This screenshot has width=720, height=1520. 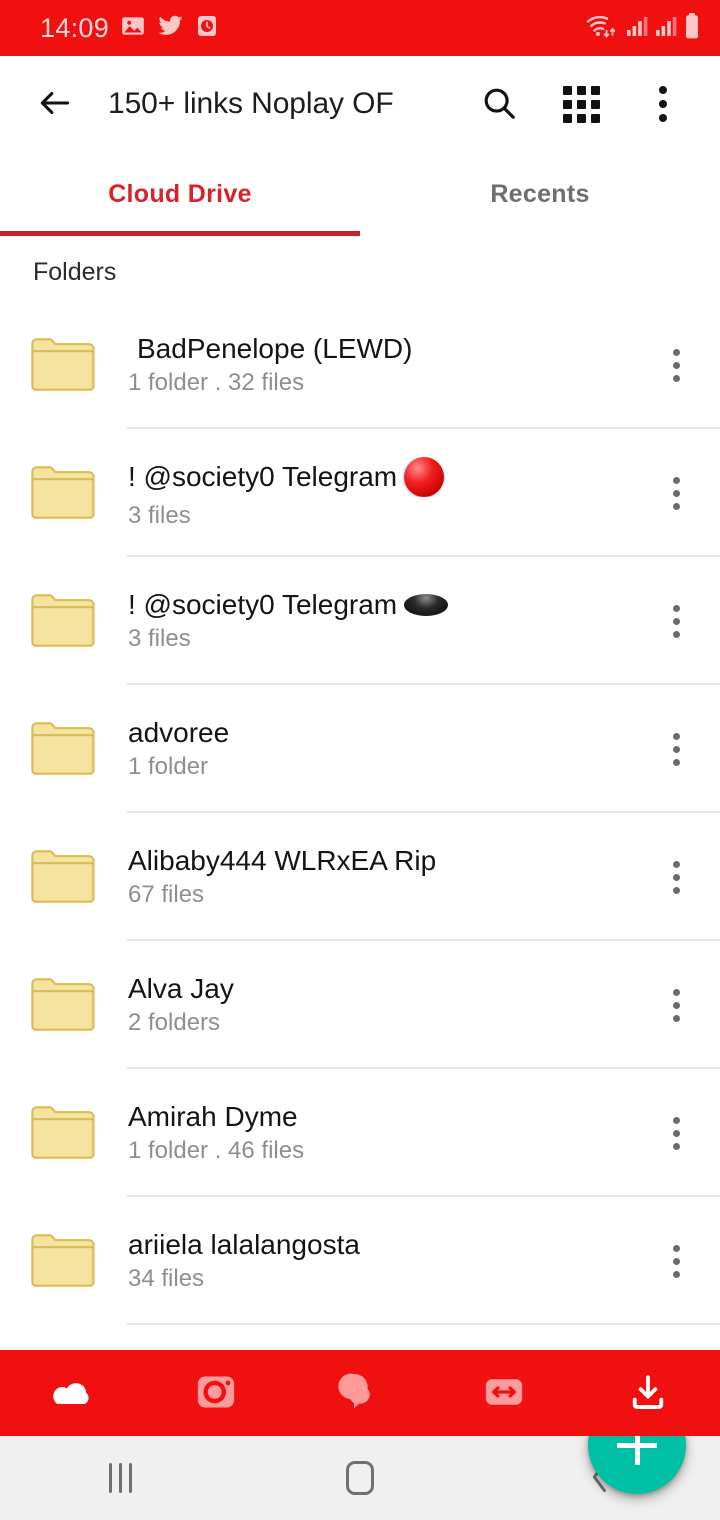 What do you see at coordinates (642, 28) in the screenshot?
I see `status-bar-right` at bounding box center [642, 28].